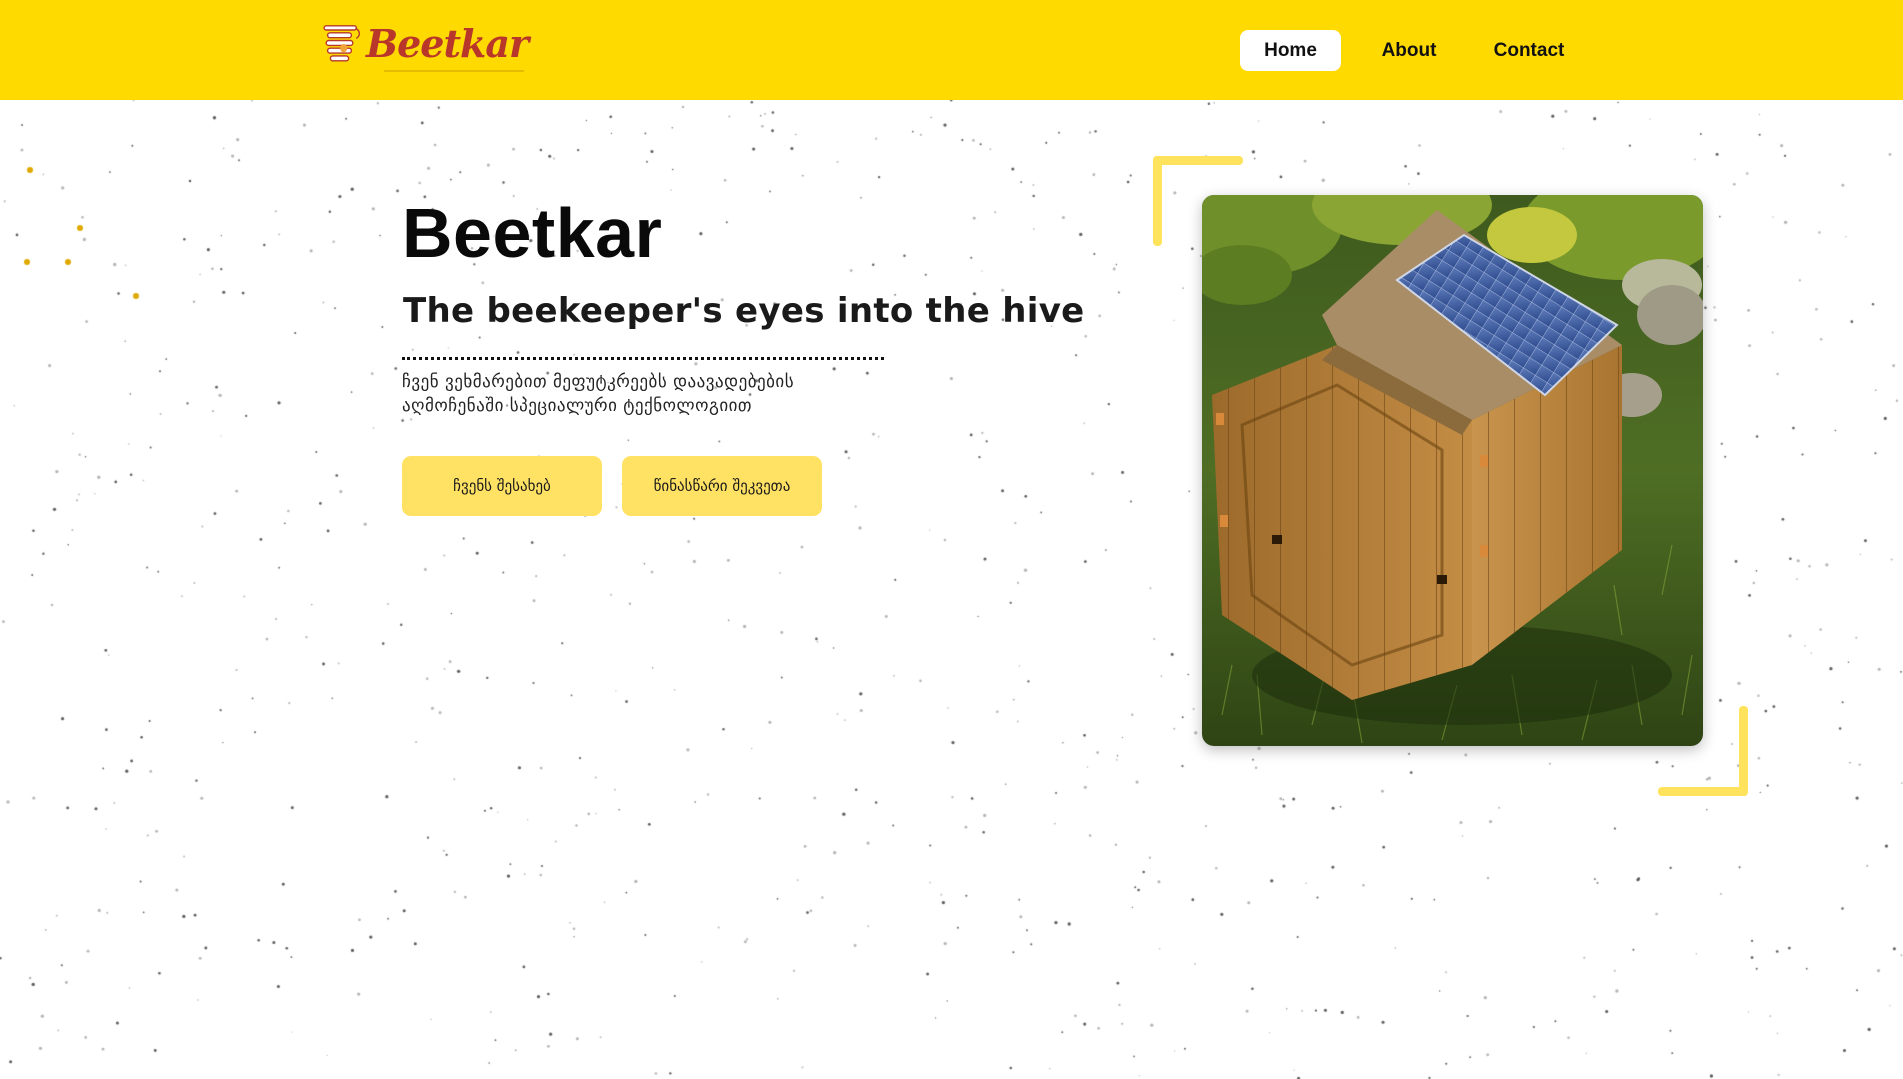  I want to click on site-header: Beetkar Home About Contact, so click(951, 50).